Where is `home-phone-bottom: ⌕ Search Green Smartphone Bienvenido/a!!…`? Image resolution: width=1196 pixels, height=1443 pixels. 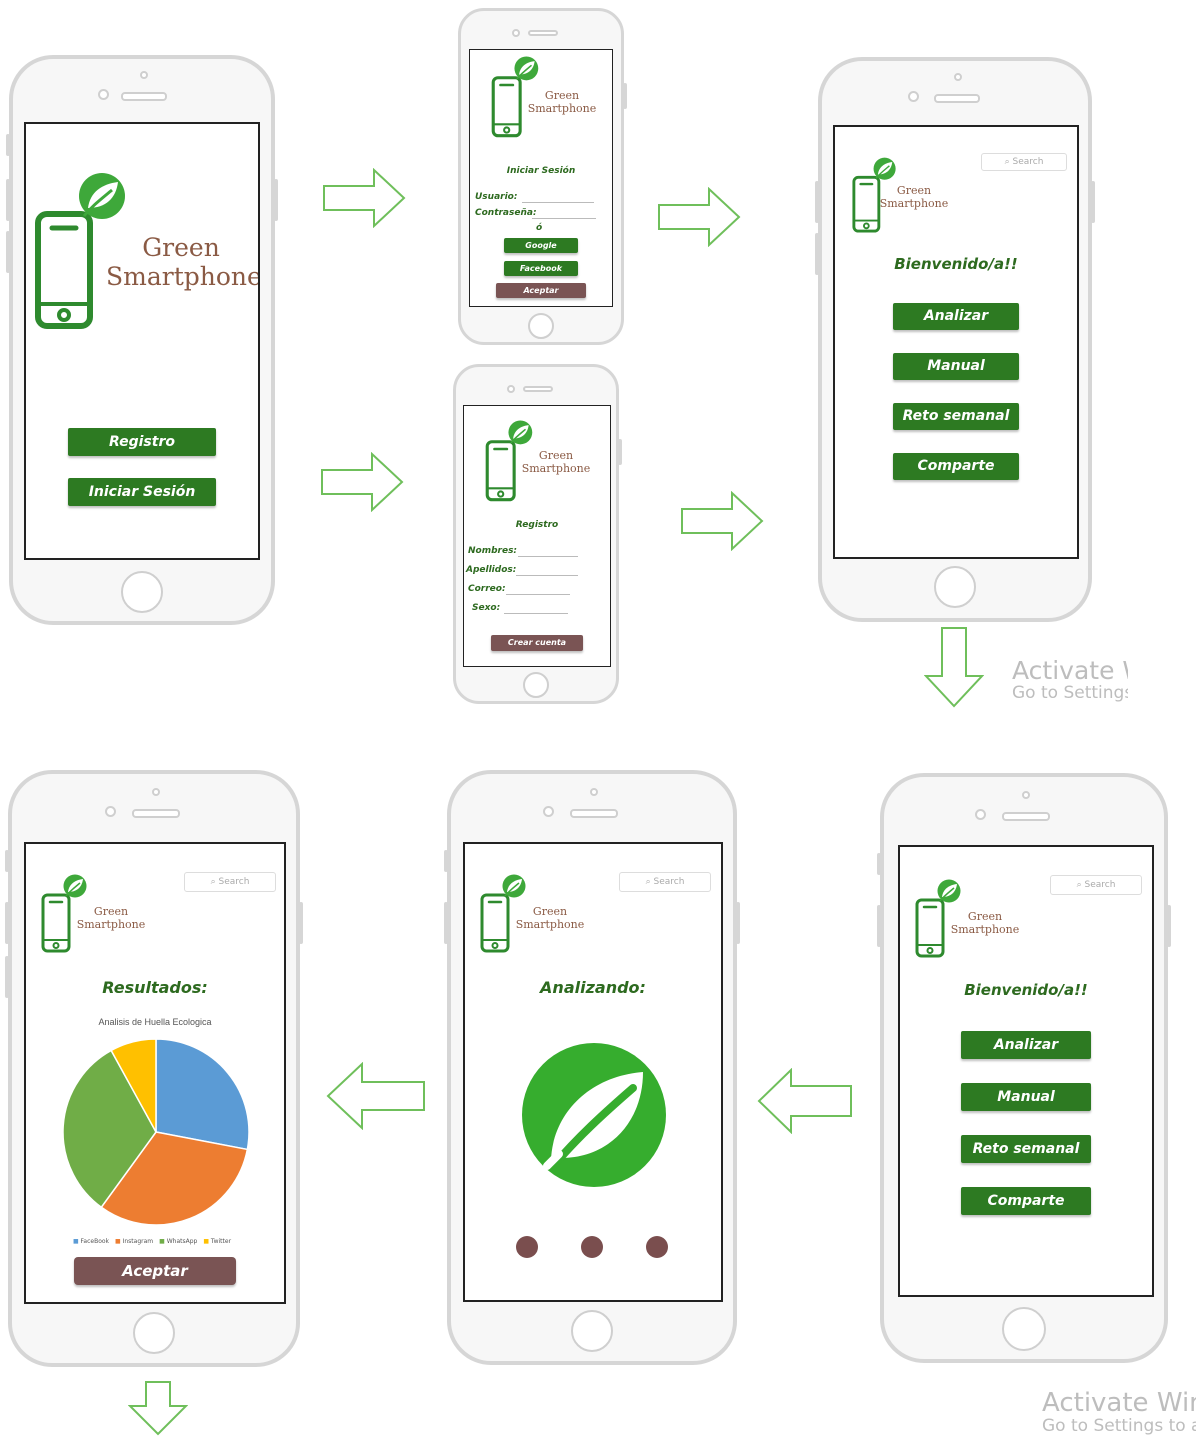 home-phone-bottom: ⌕ Search Green Smartphone Bienvenido/a!!… is located at coordinates (1024, 1068).